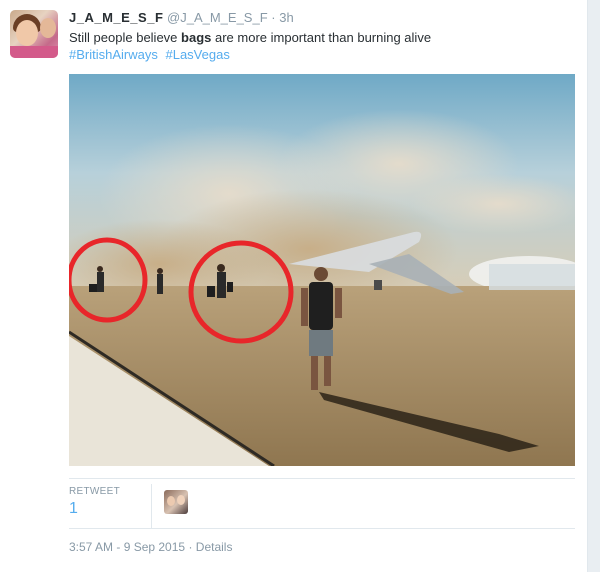 This screenshot has width=600, height=572. What do you see at coordinates (321, 343) in the screenshot?
I see `man-walking-shorts` at bounding box center [321, 343].